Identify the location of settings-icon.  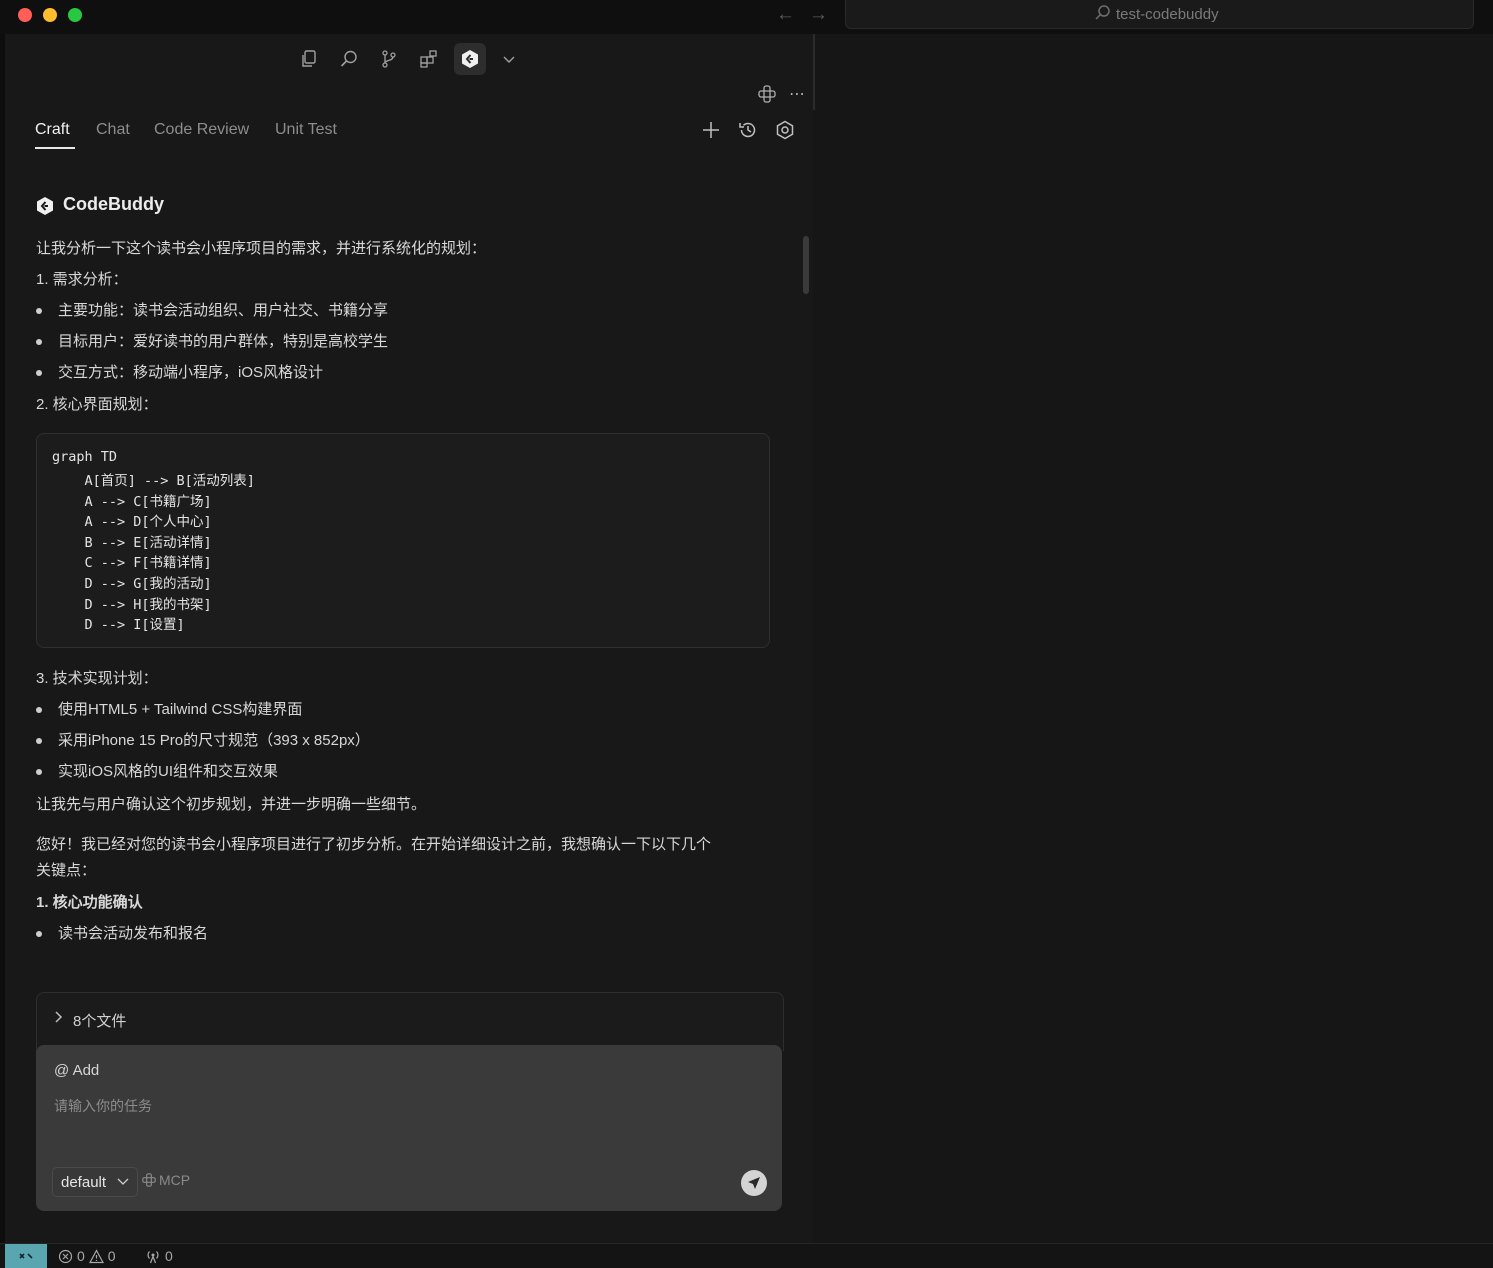
(785, 130).